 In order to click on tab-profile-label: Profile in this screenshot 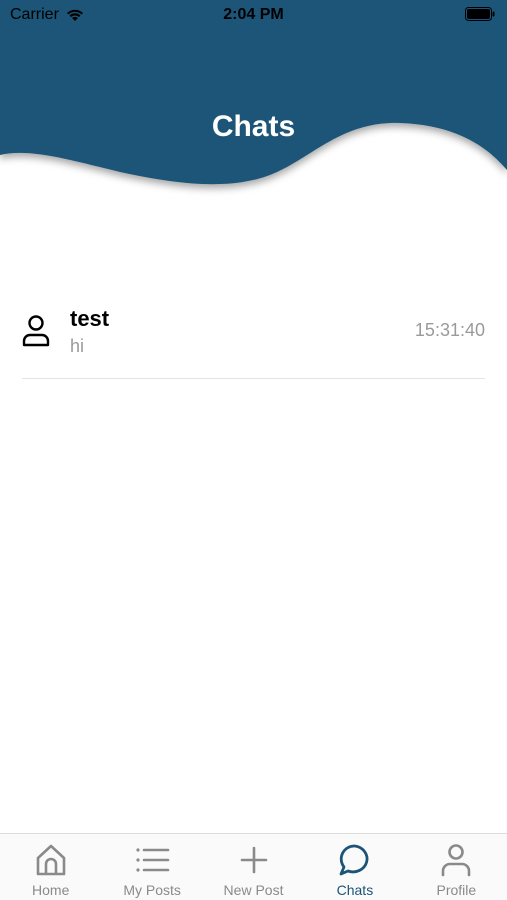, I will do `click(456, 890)`.